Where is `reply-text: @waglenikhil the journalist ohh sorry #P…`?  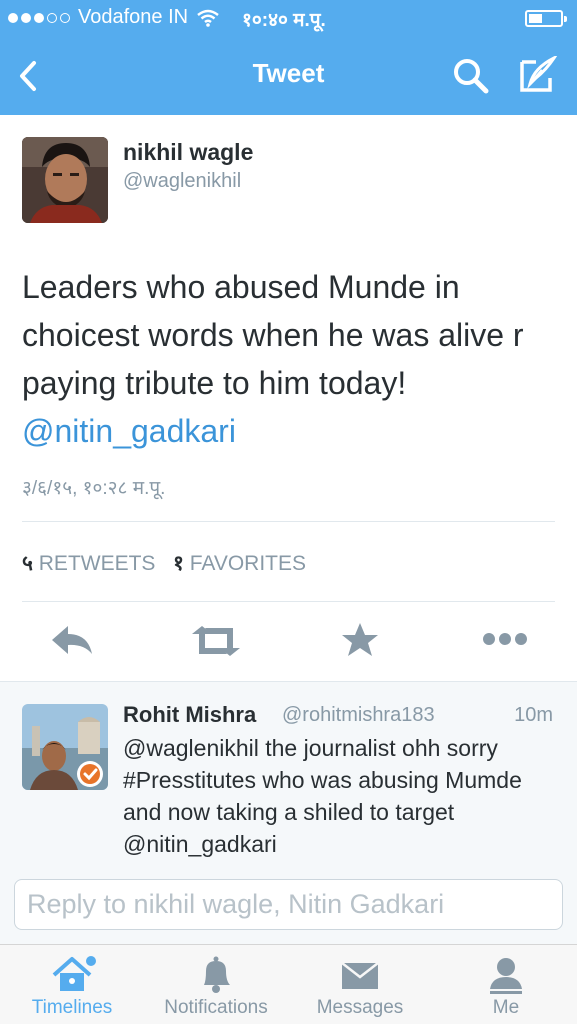
reply-text: @waglenikhil the journalist ohh sorry #P… is located at coordinates (322, 796).